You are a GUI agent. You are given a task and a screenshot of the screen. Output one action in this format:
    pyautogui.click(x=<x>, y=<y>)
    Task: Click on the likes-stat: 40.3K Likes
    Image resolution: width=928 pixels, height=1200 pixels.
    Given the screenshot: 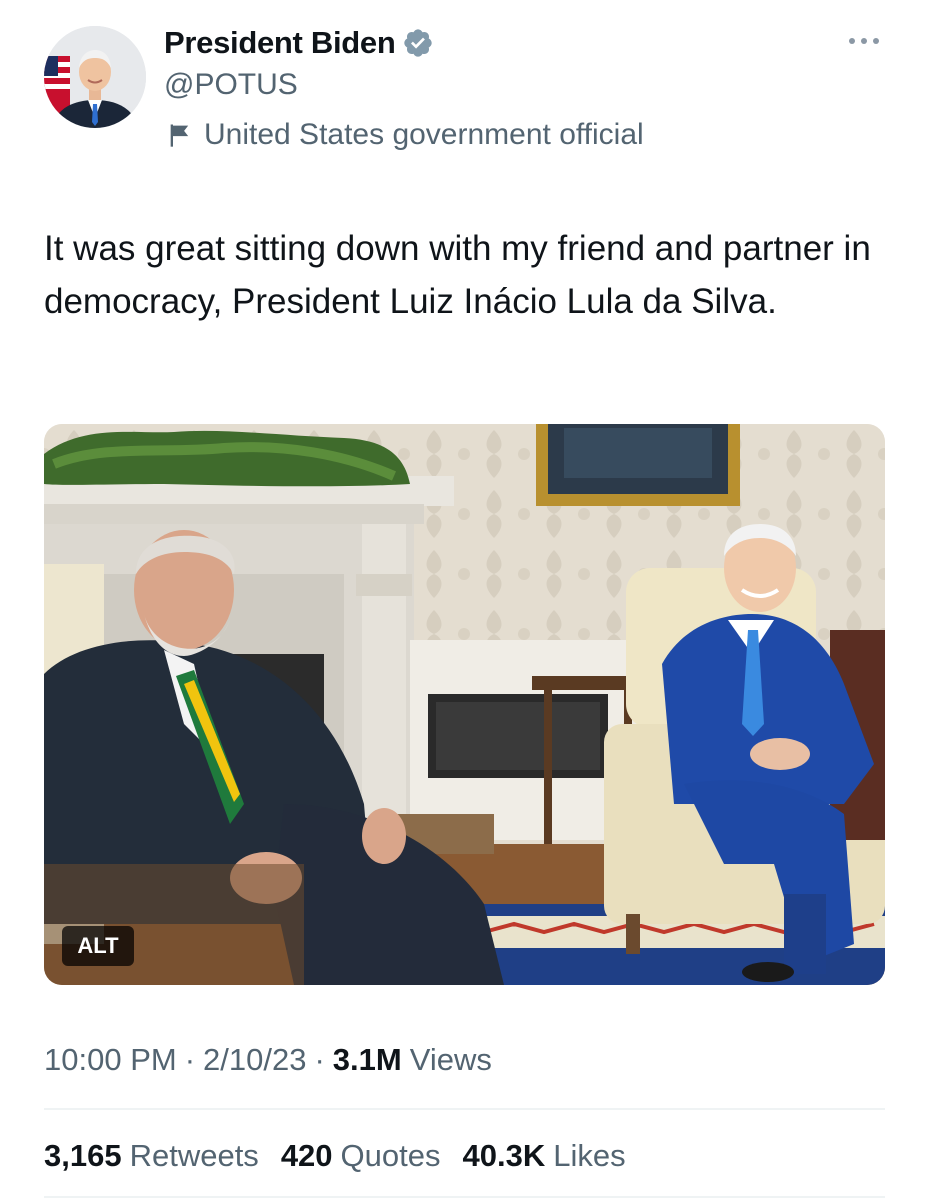 What is the action you would take?
    pyautogui.click(x=544, y=1156)
    